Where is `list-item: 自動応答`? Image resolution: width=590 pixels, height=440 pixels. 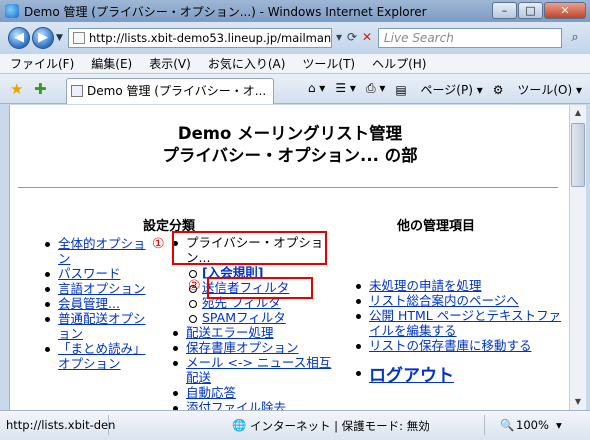 list-item: 自動応答 is located at coordinates (255, 392).